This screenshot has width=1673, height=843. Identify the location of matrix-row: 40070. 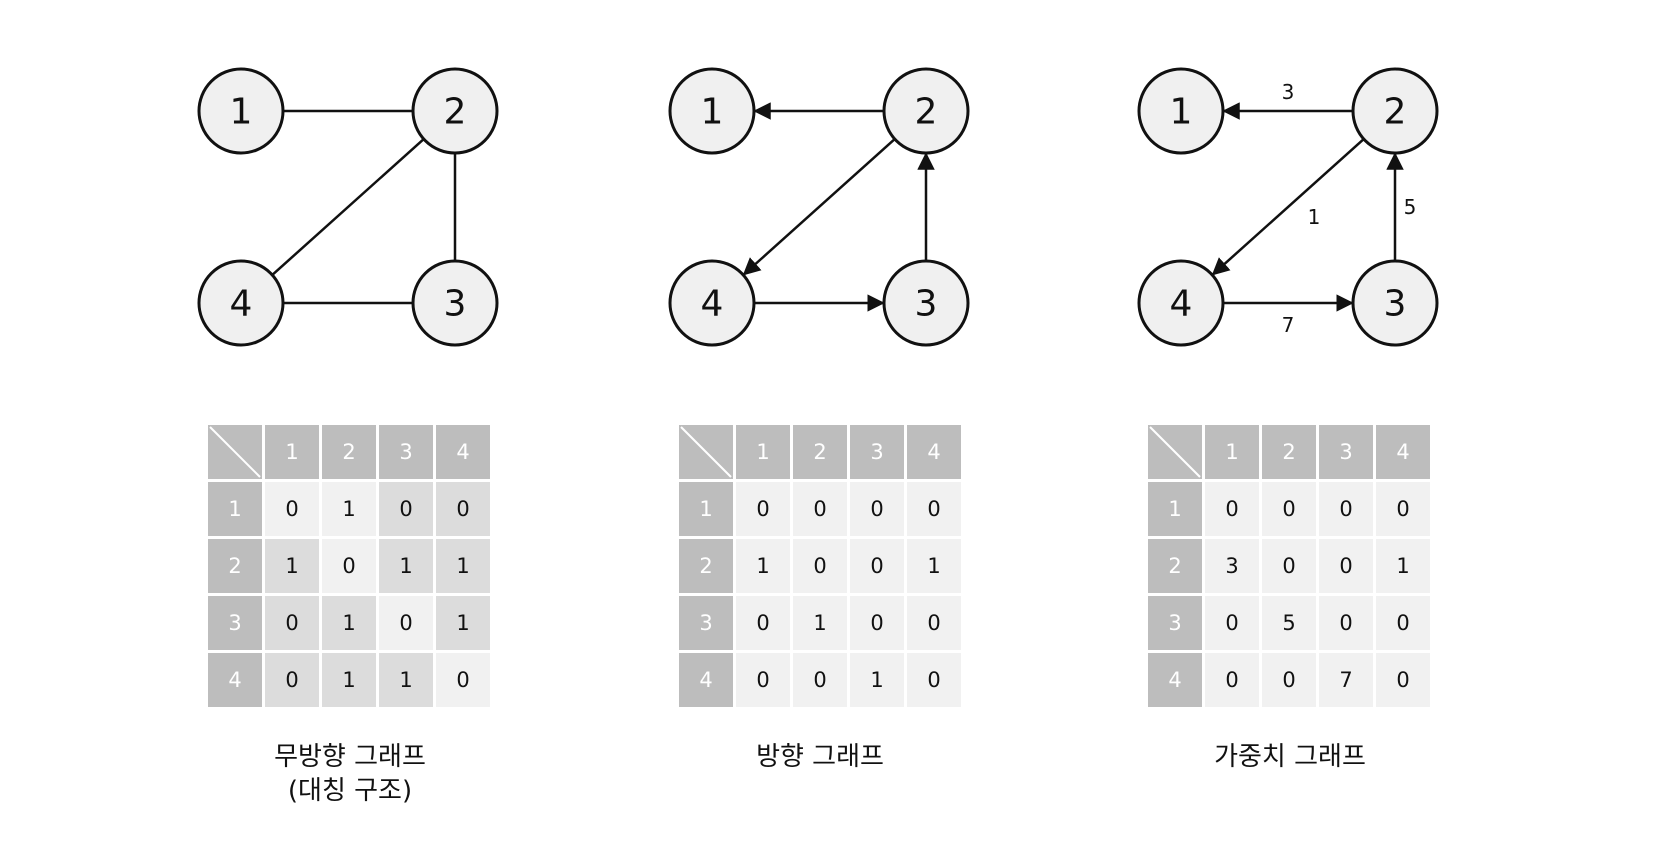
(1289, 680).